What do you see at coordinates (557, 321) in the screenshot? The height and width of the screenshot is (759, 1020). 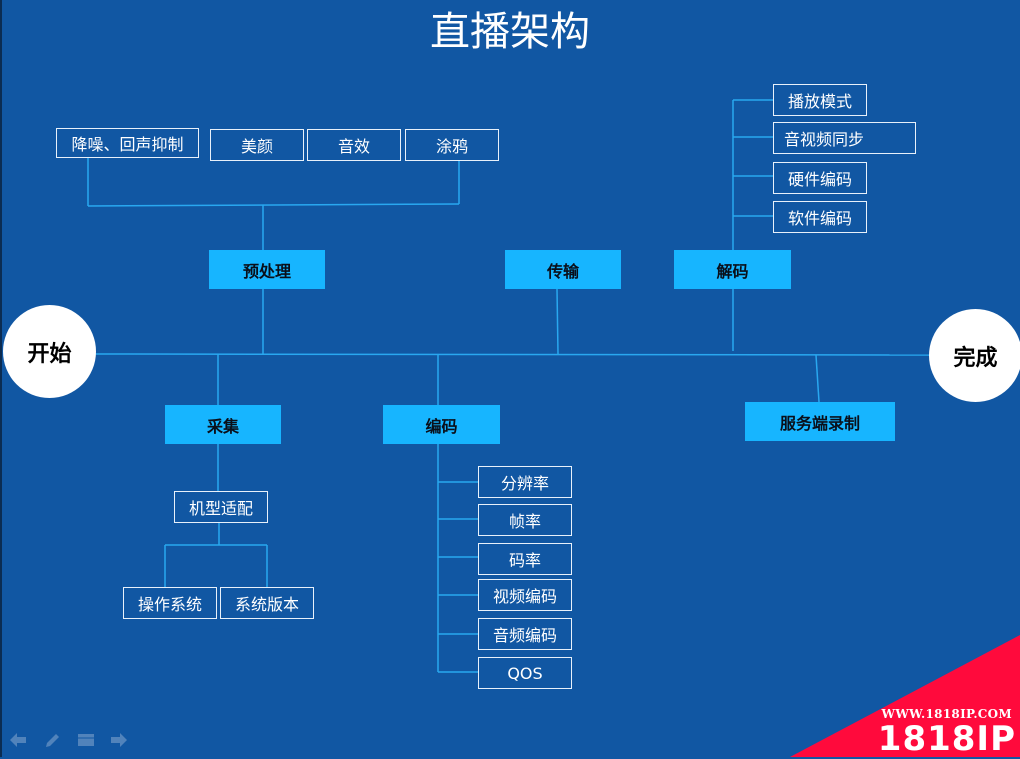 I see `transport-trunk` at bounding box center [557, 321].